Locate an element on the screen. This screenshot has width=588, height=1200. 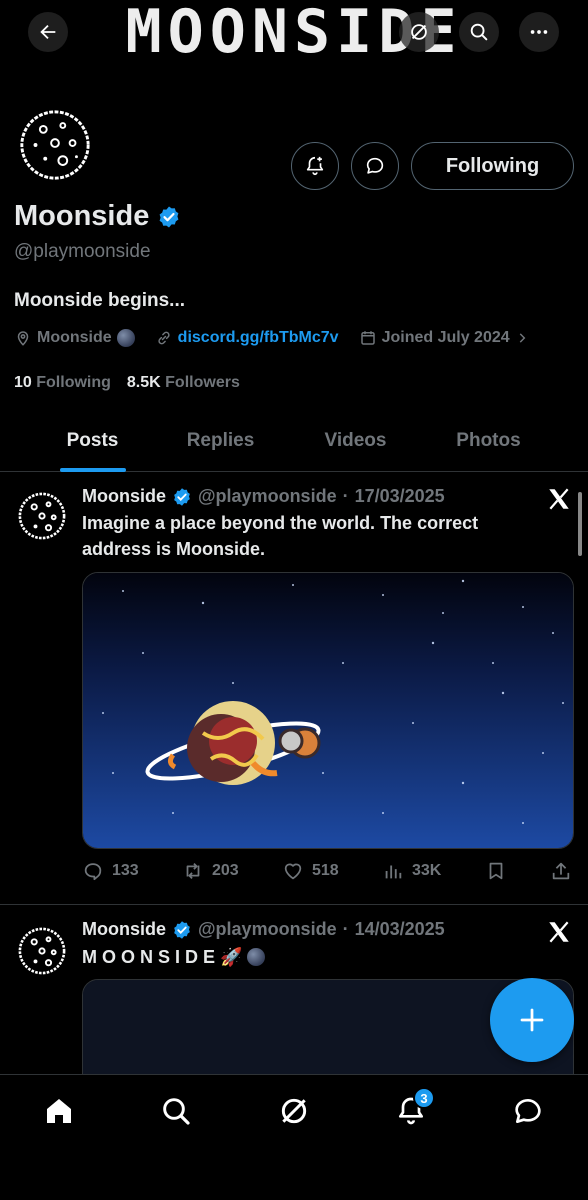
scrollbar is located at coordinates (580, 524).